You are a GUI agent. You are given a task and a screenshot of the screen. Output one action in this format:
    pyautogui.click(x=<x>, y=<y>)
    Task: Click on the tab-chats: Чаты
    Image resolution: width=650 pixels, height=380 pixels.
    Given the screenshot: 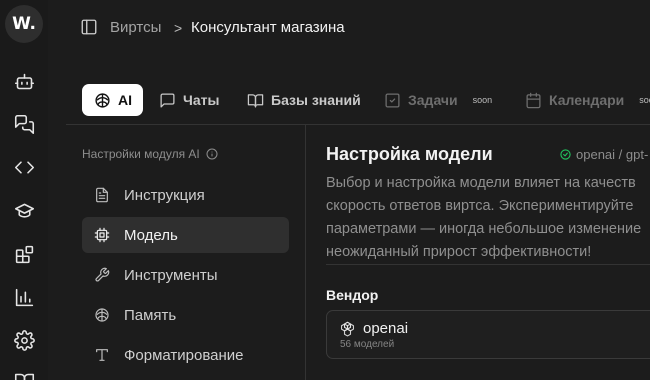 What is the action you would take?
    pyautogui.click(x=189, y=100)
    